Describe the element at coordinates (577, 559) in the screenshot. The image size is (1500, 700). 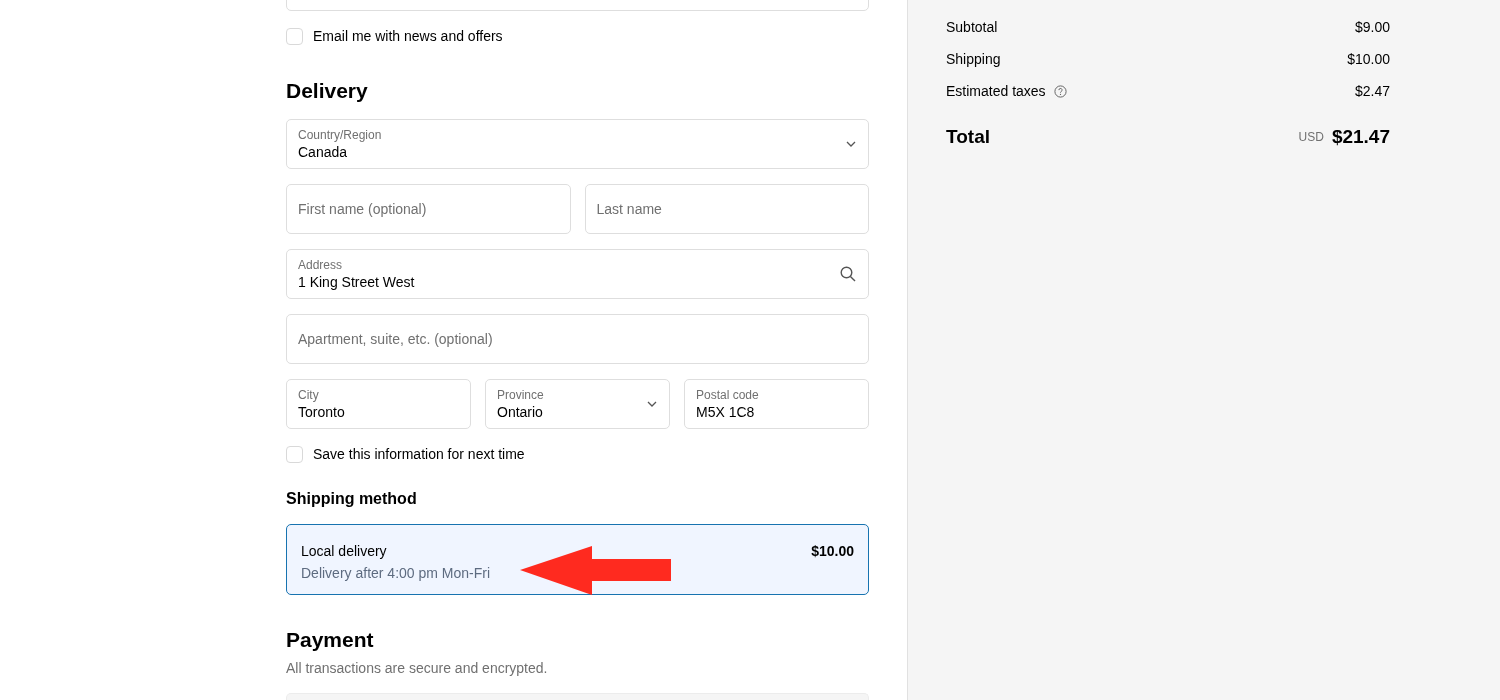
I see `shipping-option: Local delivery Delivery after 4:00 pm Mon-Fri $10.00` at that location.